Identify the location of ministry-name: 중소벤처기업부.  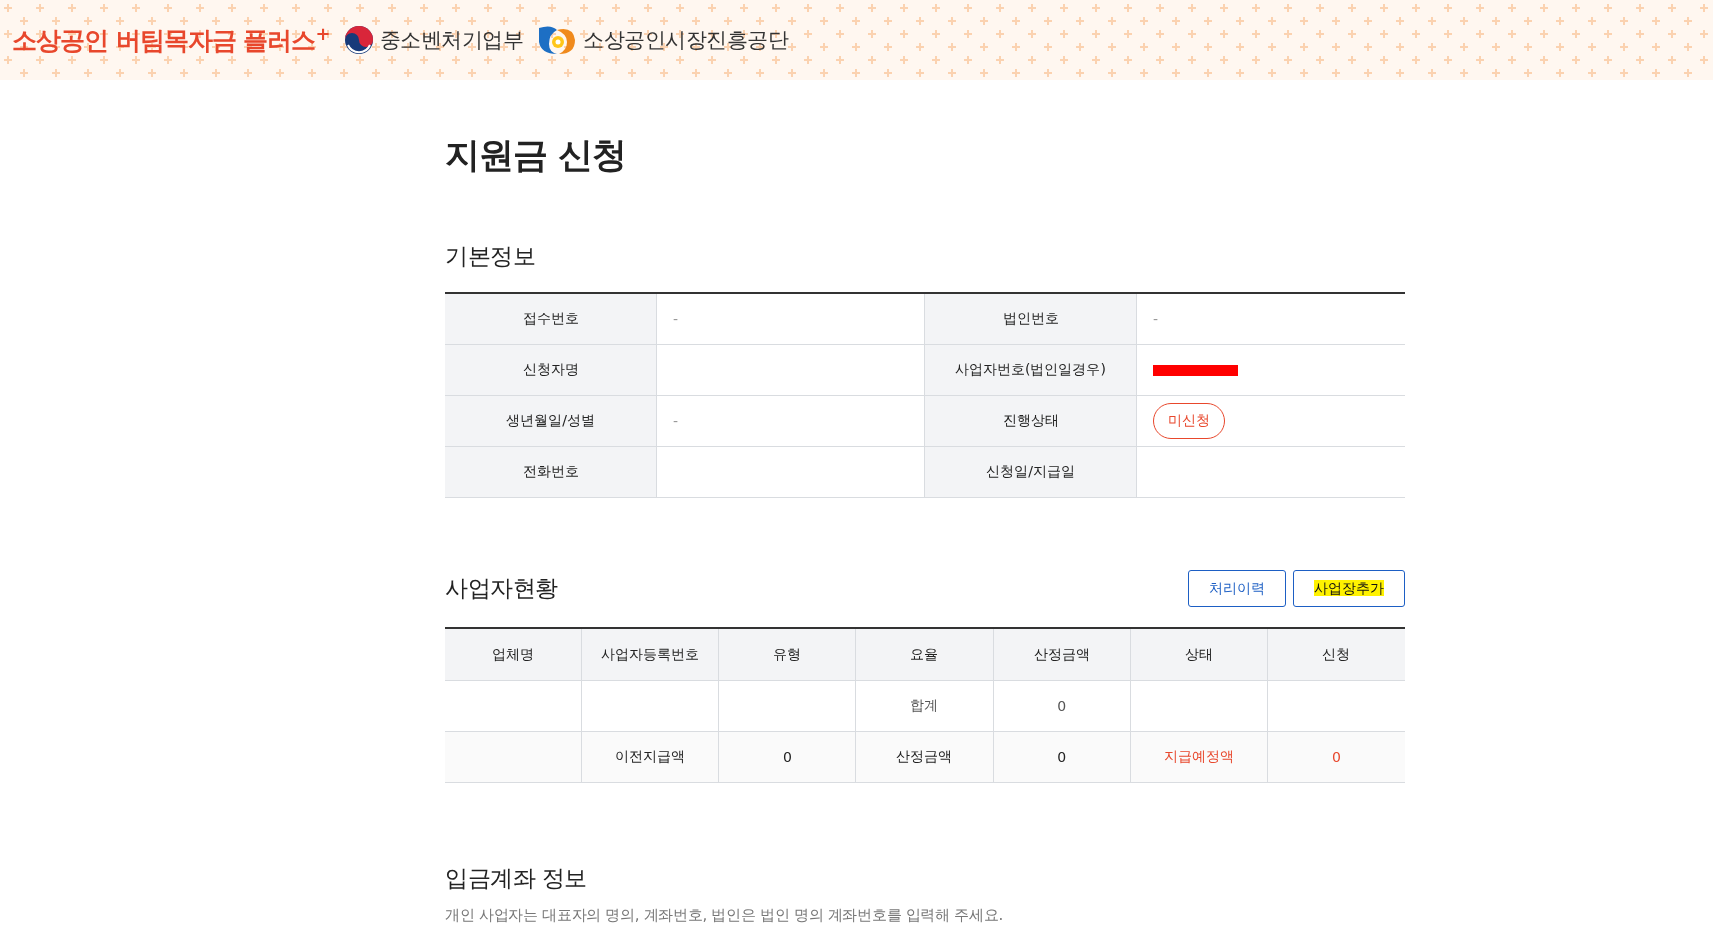
(451, 40).